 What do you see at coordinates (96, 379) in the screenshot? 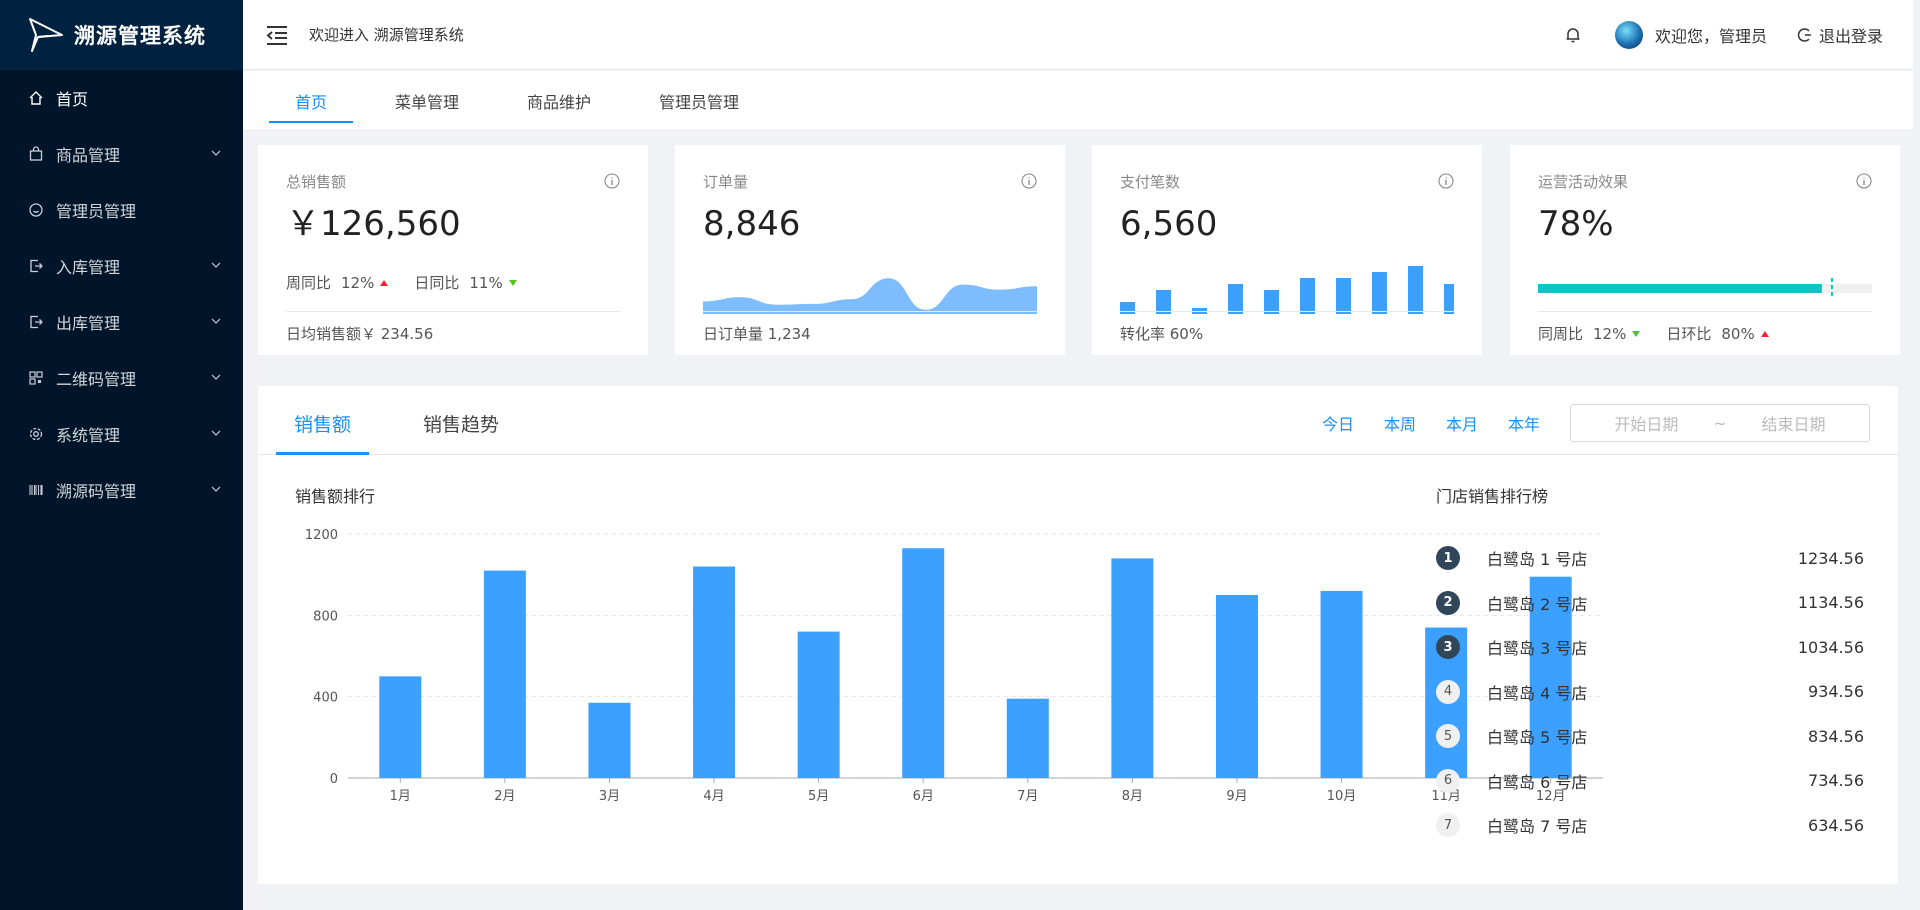
I see `sidebar-item-label: 二维码管理` at bounding box center [96, 379].